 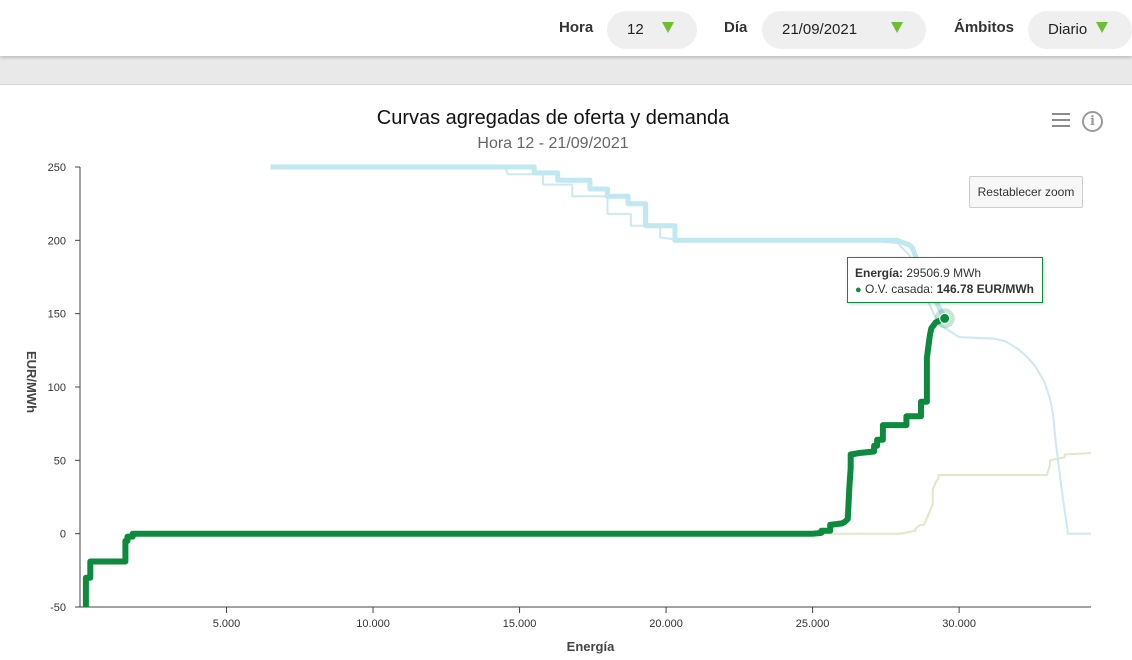 I want to click on y-axis-label: EUR/MWh, so click(x=31, y=382).